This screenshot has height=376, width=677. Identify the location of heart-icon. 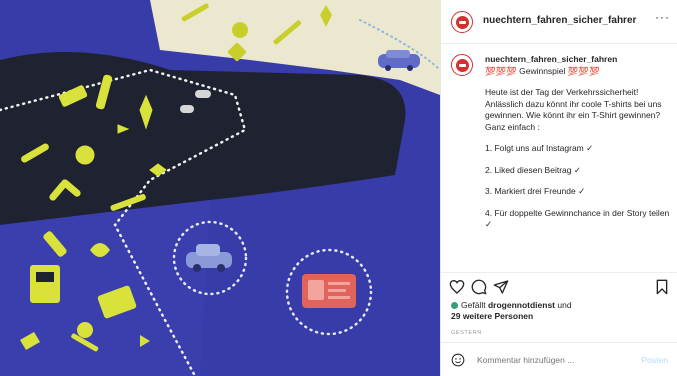
(457, 287).